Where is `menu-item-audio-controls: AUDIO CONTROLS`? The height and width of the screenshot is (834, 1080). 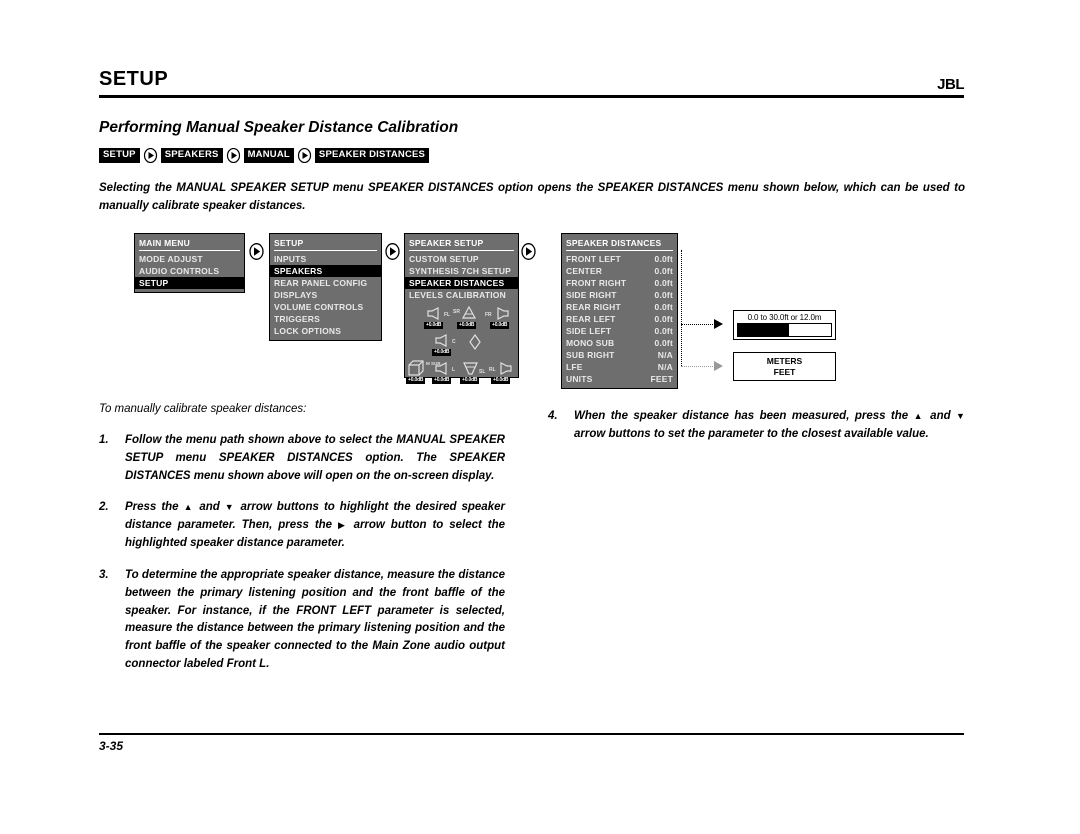 menu-item-audio-controls: AUDIO CONTROLS is located at coordinates (189, 271).